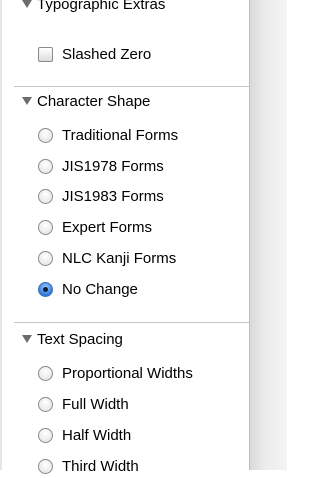 The height and width of the screenshot is (478, 320). I want to click on option-label: JIS1978 Forms, so click(113, 166).